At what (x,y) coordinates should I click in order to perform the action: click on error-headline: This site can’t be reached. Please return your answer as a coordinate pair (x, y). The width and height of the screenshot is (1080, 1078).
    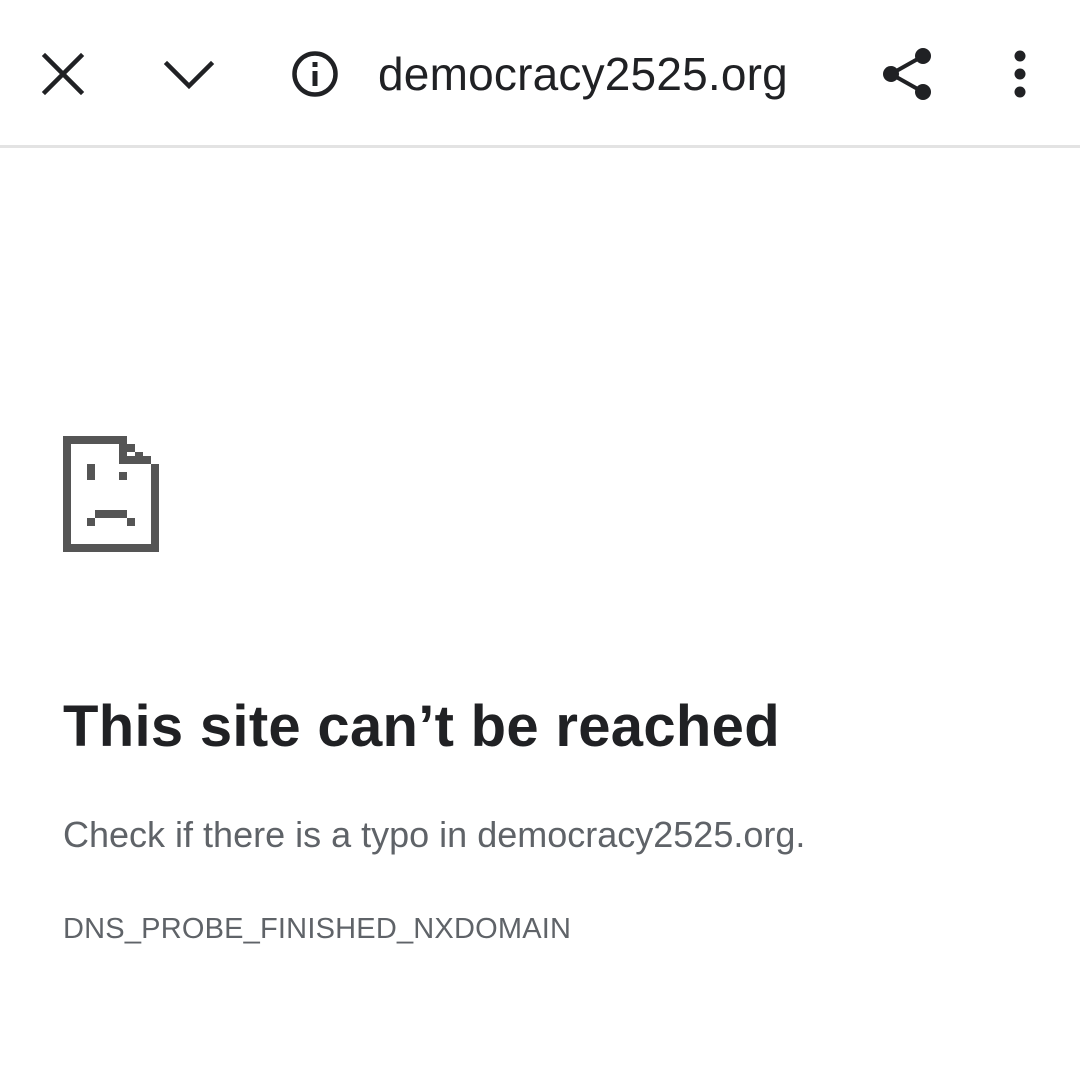
    Looking at the image, I should click on (421, 726).